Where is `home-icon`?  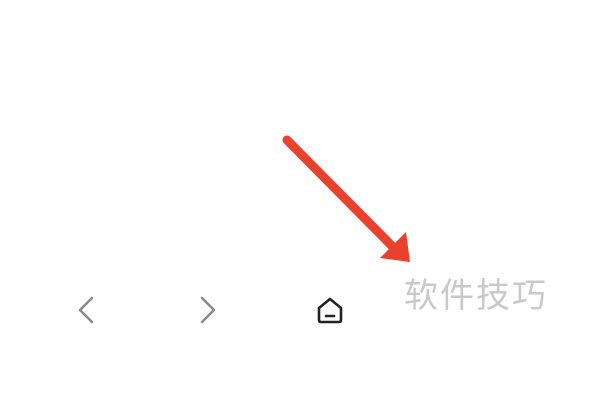
home-icon is located at coordinates (330, 310).